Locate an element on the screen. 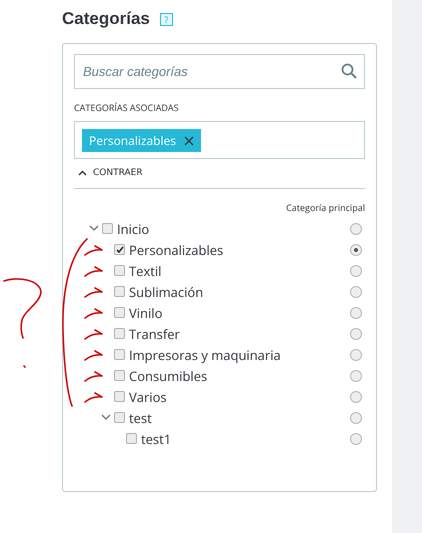 The height and width of the screenshot is (533, 422). search-icon is located at coordinates (349, 71).